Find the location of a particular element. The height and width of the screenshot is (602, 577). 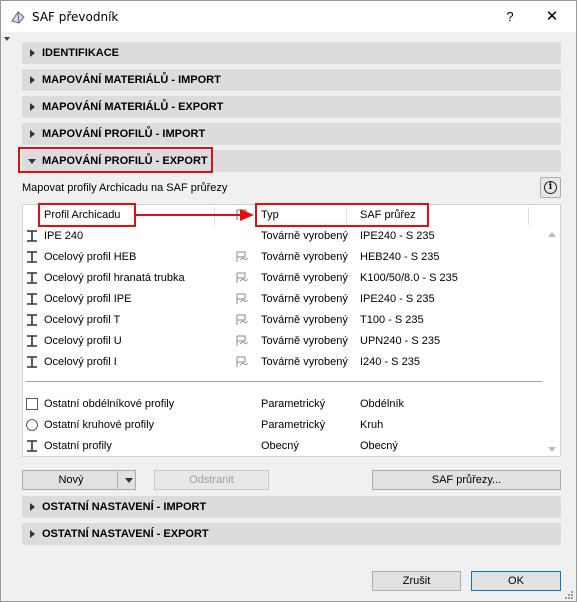

section-label: OSTATNÍ NASTAVENÍ - IMPORT is located at coordinates (124, 507).